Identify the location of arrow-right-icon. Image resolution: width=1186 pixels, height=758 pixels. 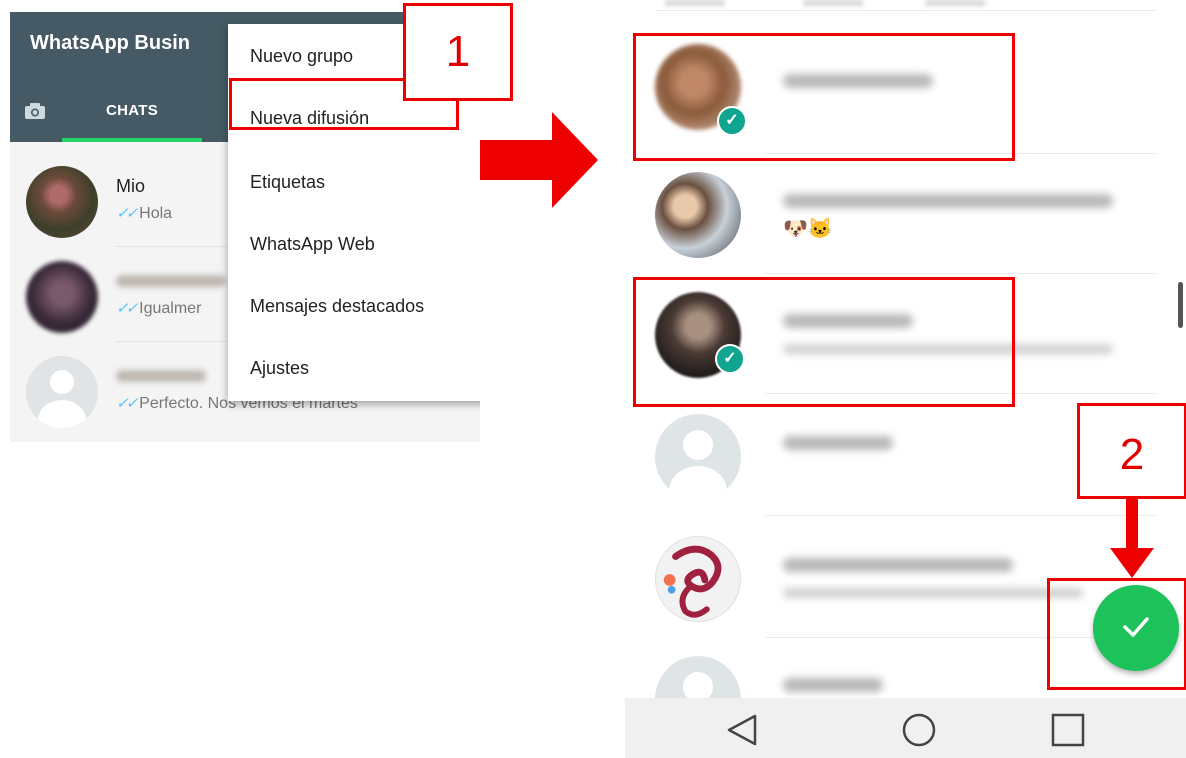
(539, 160).